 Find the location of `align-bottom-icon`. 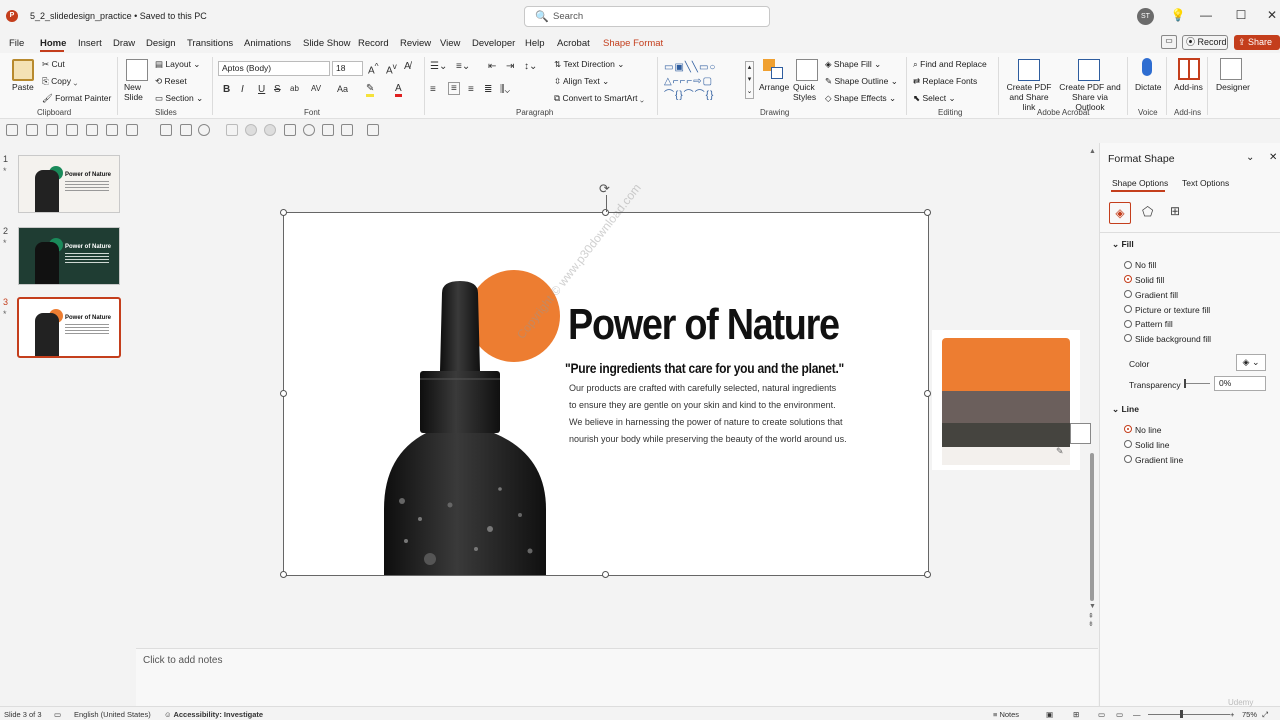

align-bottom-icon is located at coordinates (112, 130).